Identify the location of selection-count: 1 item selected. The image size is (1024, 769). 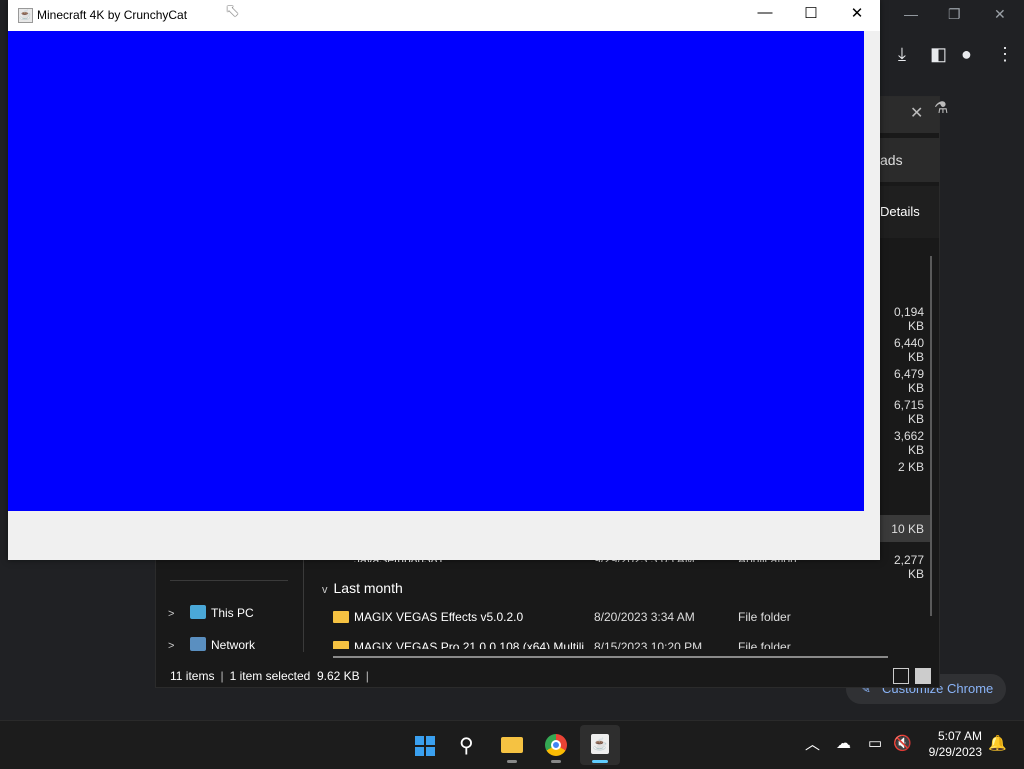
(270, 676).